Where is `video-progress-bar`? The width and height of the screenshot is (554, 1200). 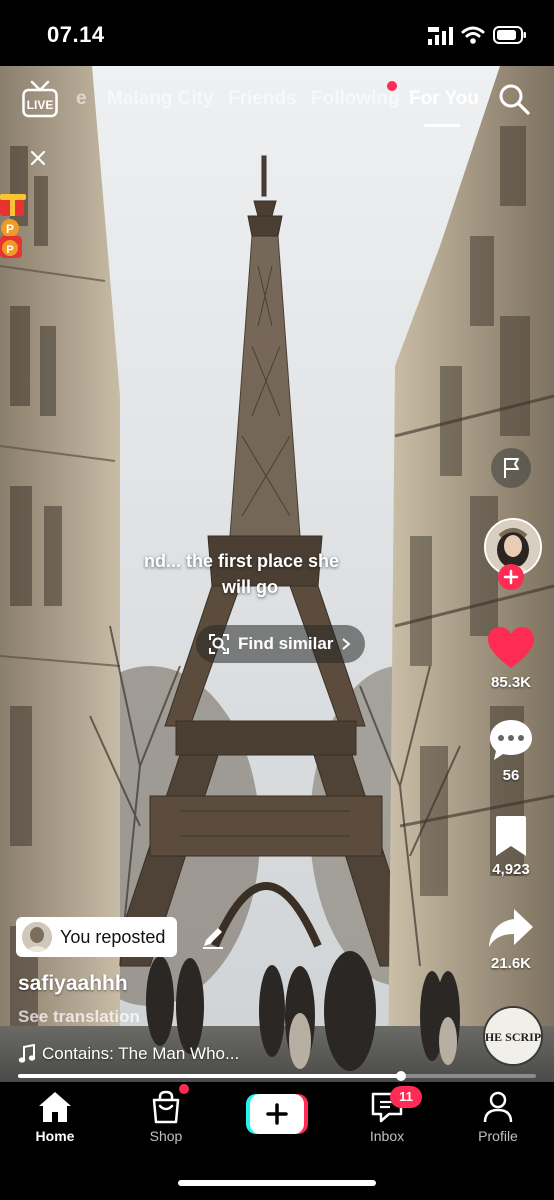
video-progress-bar is located at coordinates (277, 1076).